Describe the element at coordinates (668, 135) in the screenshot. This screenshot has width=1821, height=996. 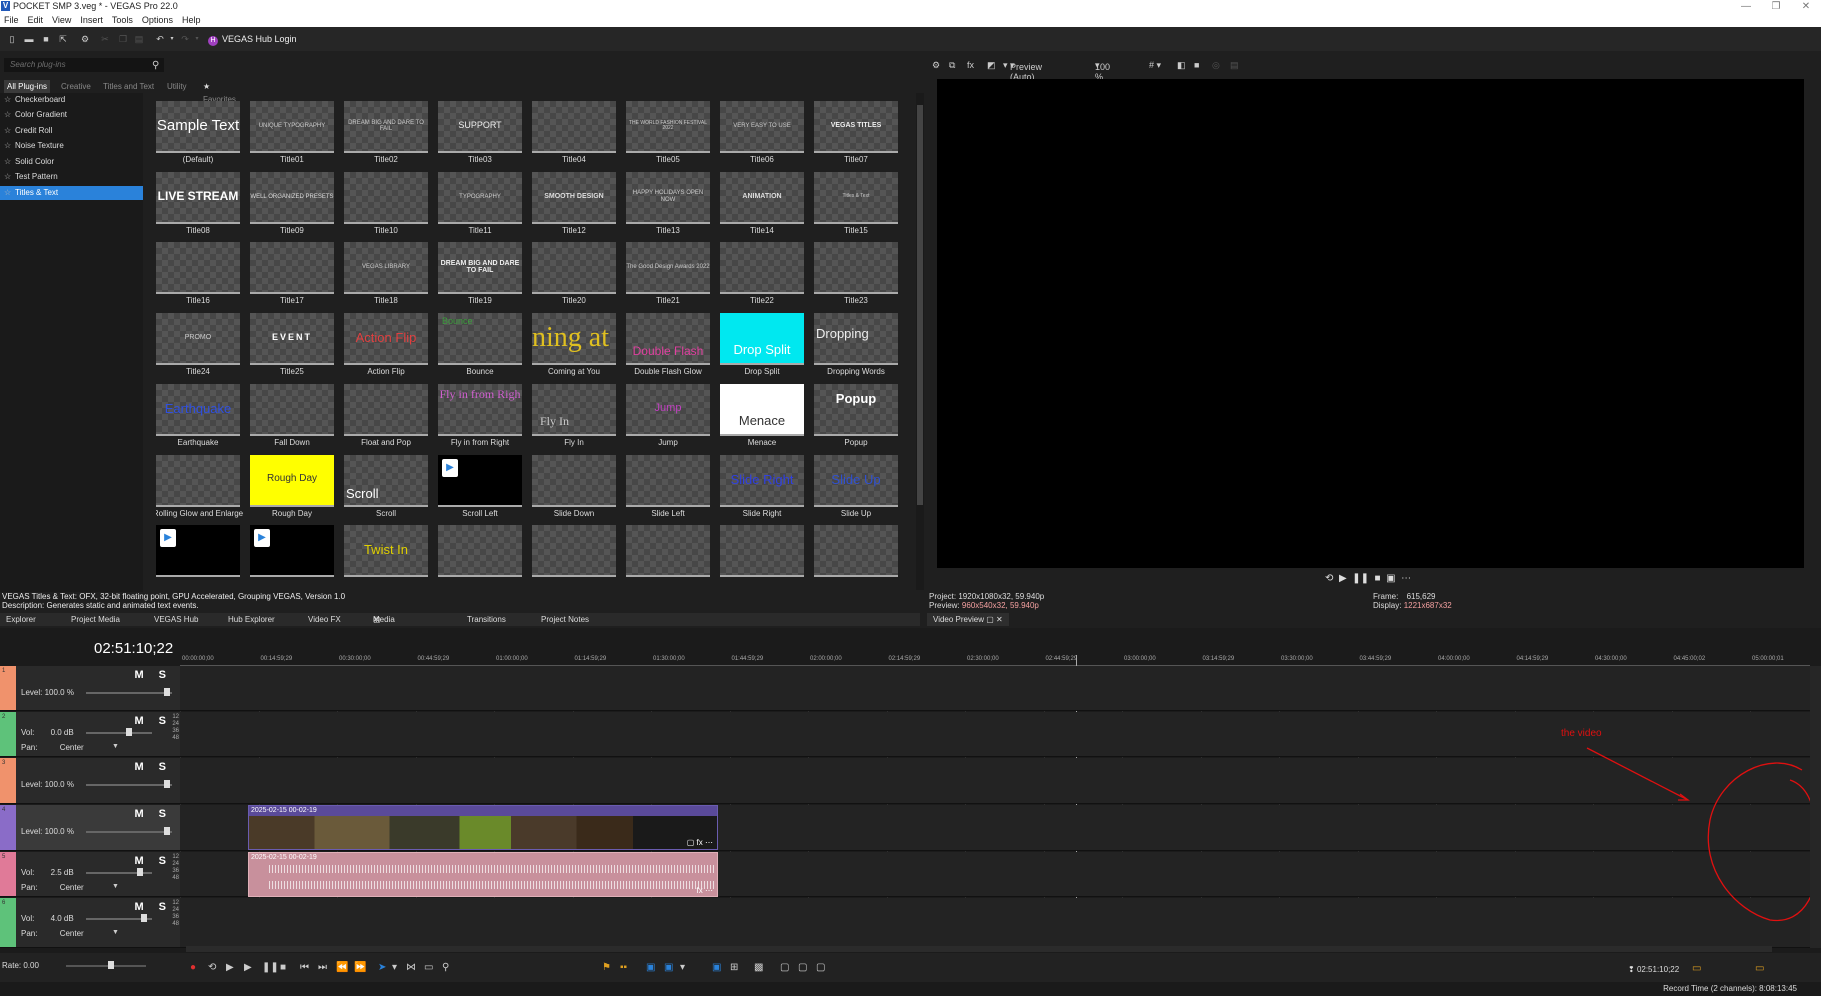
I see `preset-item: THE WORLD FASHION FESTIVAL 2022 Title05` at that location.